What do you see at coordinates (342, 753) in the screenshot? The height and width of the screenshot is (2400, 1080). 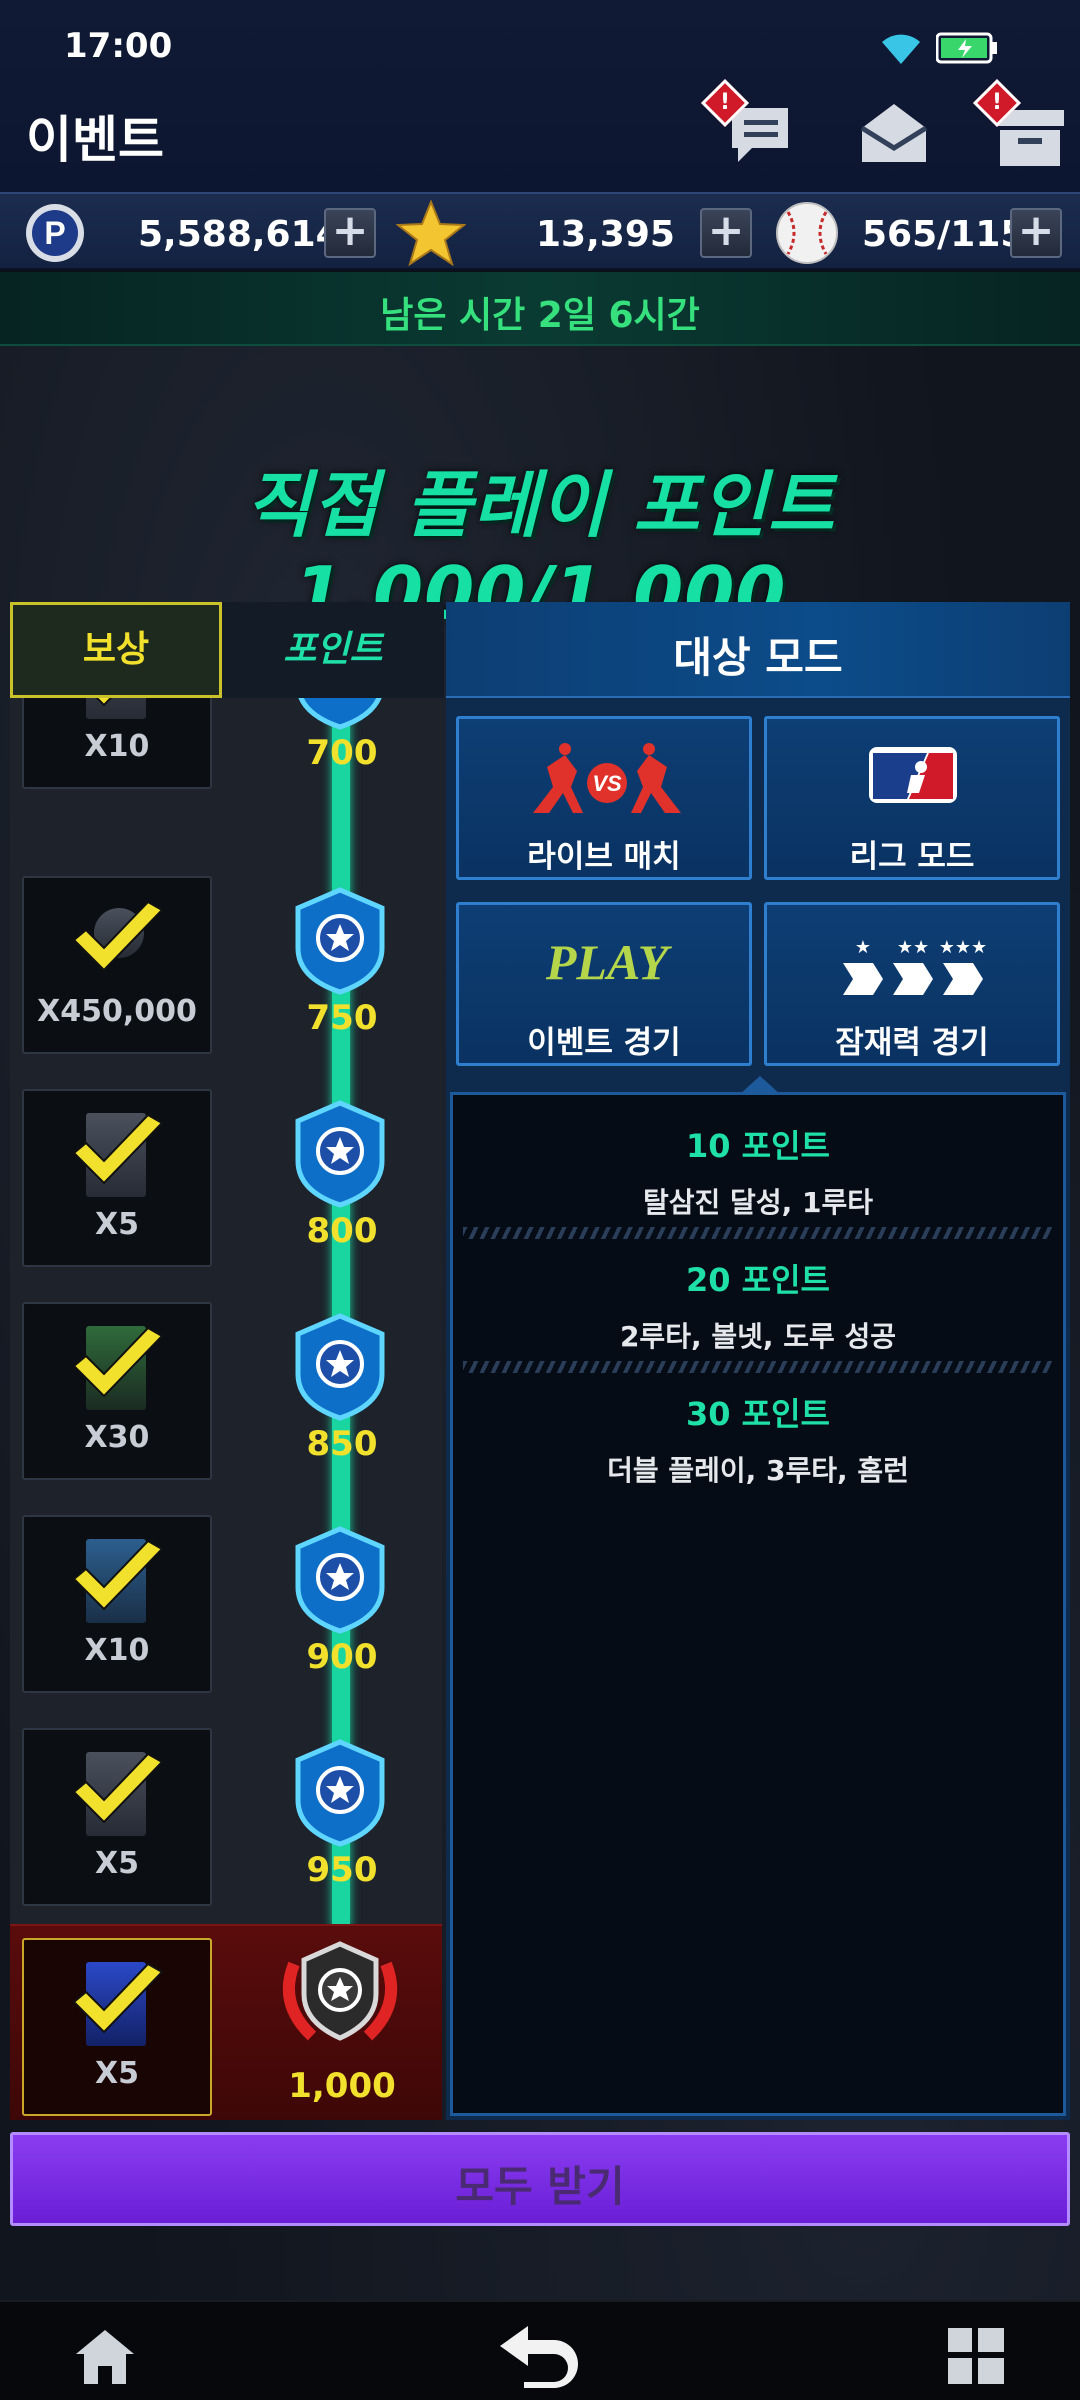 I see `reward-points: 700` at bounding box center [342, 753].